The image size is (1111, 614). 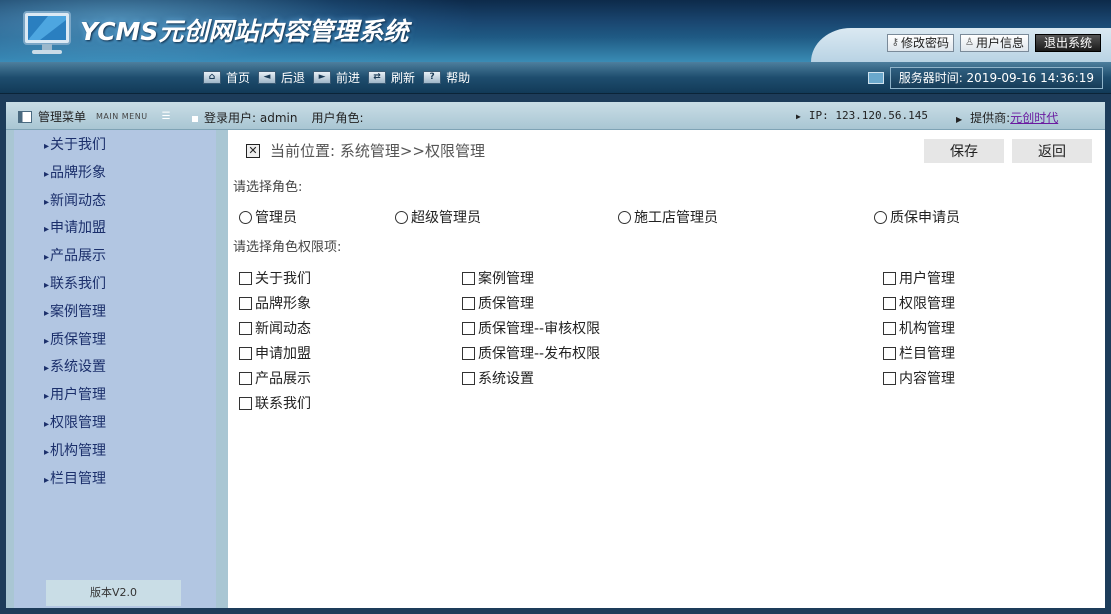 What do you see at coordinates (1034, 118) in the screenshot?
I see `provider-link: 元创时代` at bounding box center [1034, 118].